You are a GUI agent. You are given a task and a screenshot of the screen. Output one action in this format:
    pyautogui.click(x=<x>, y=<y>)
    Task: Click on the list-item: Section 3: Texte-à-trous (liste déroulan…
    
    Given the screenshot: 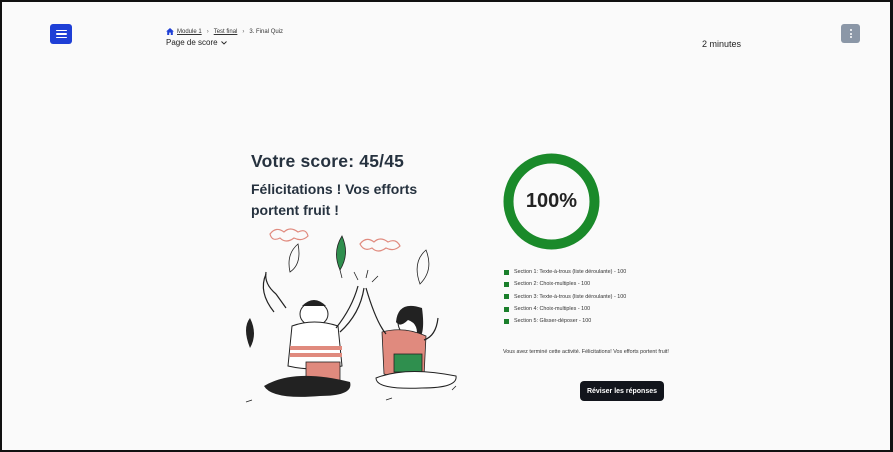 What is the action you would take?
    pyautogui.click(x=565, y=297)
    